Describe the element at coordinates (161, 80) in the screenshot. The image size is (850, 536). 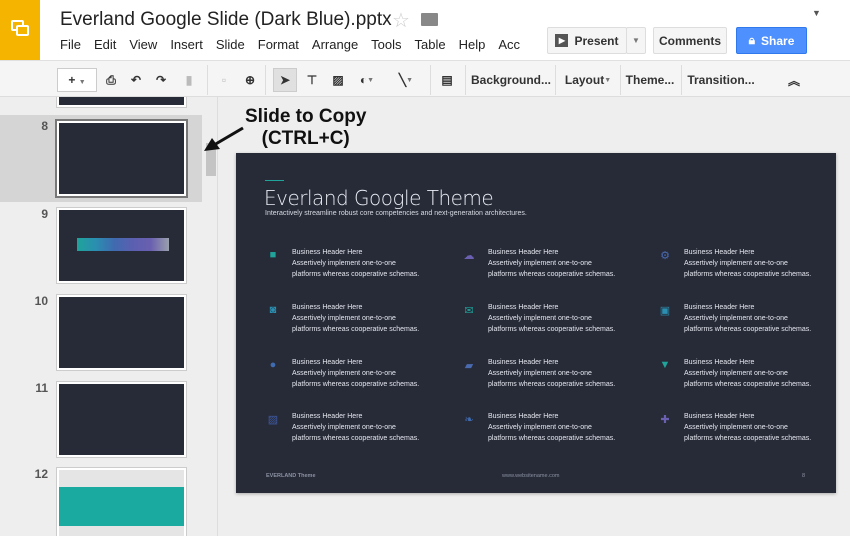
I see `redo-icon: ↷` at that location.